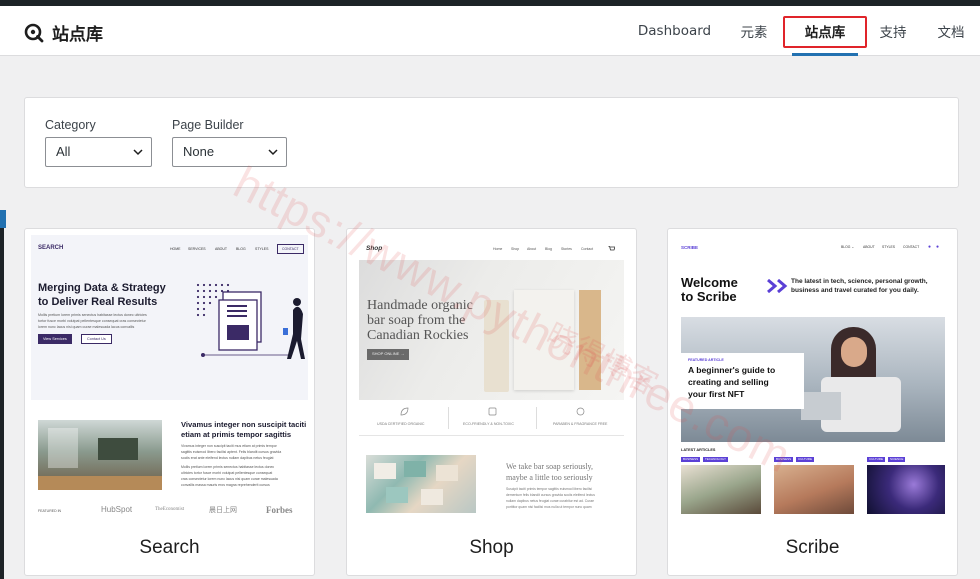 The width and height of the screenshot is (980, 579). What do you see at coordinates (98, 302) in the screenshot?
I see `search-headline-2: to Deliver Real Results` at bounding box center [98, 302].